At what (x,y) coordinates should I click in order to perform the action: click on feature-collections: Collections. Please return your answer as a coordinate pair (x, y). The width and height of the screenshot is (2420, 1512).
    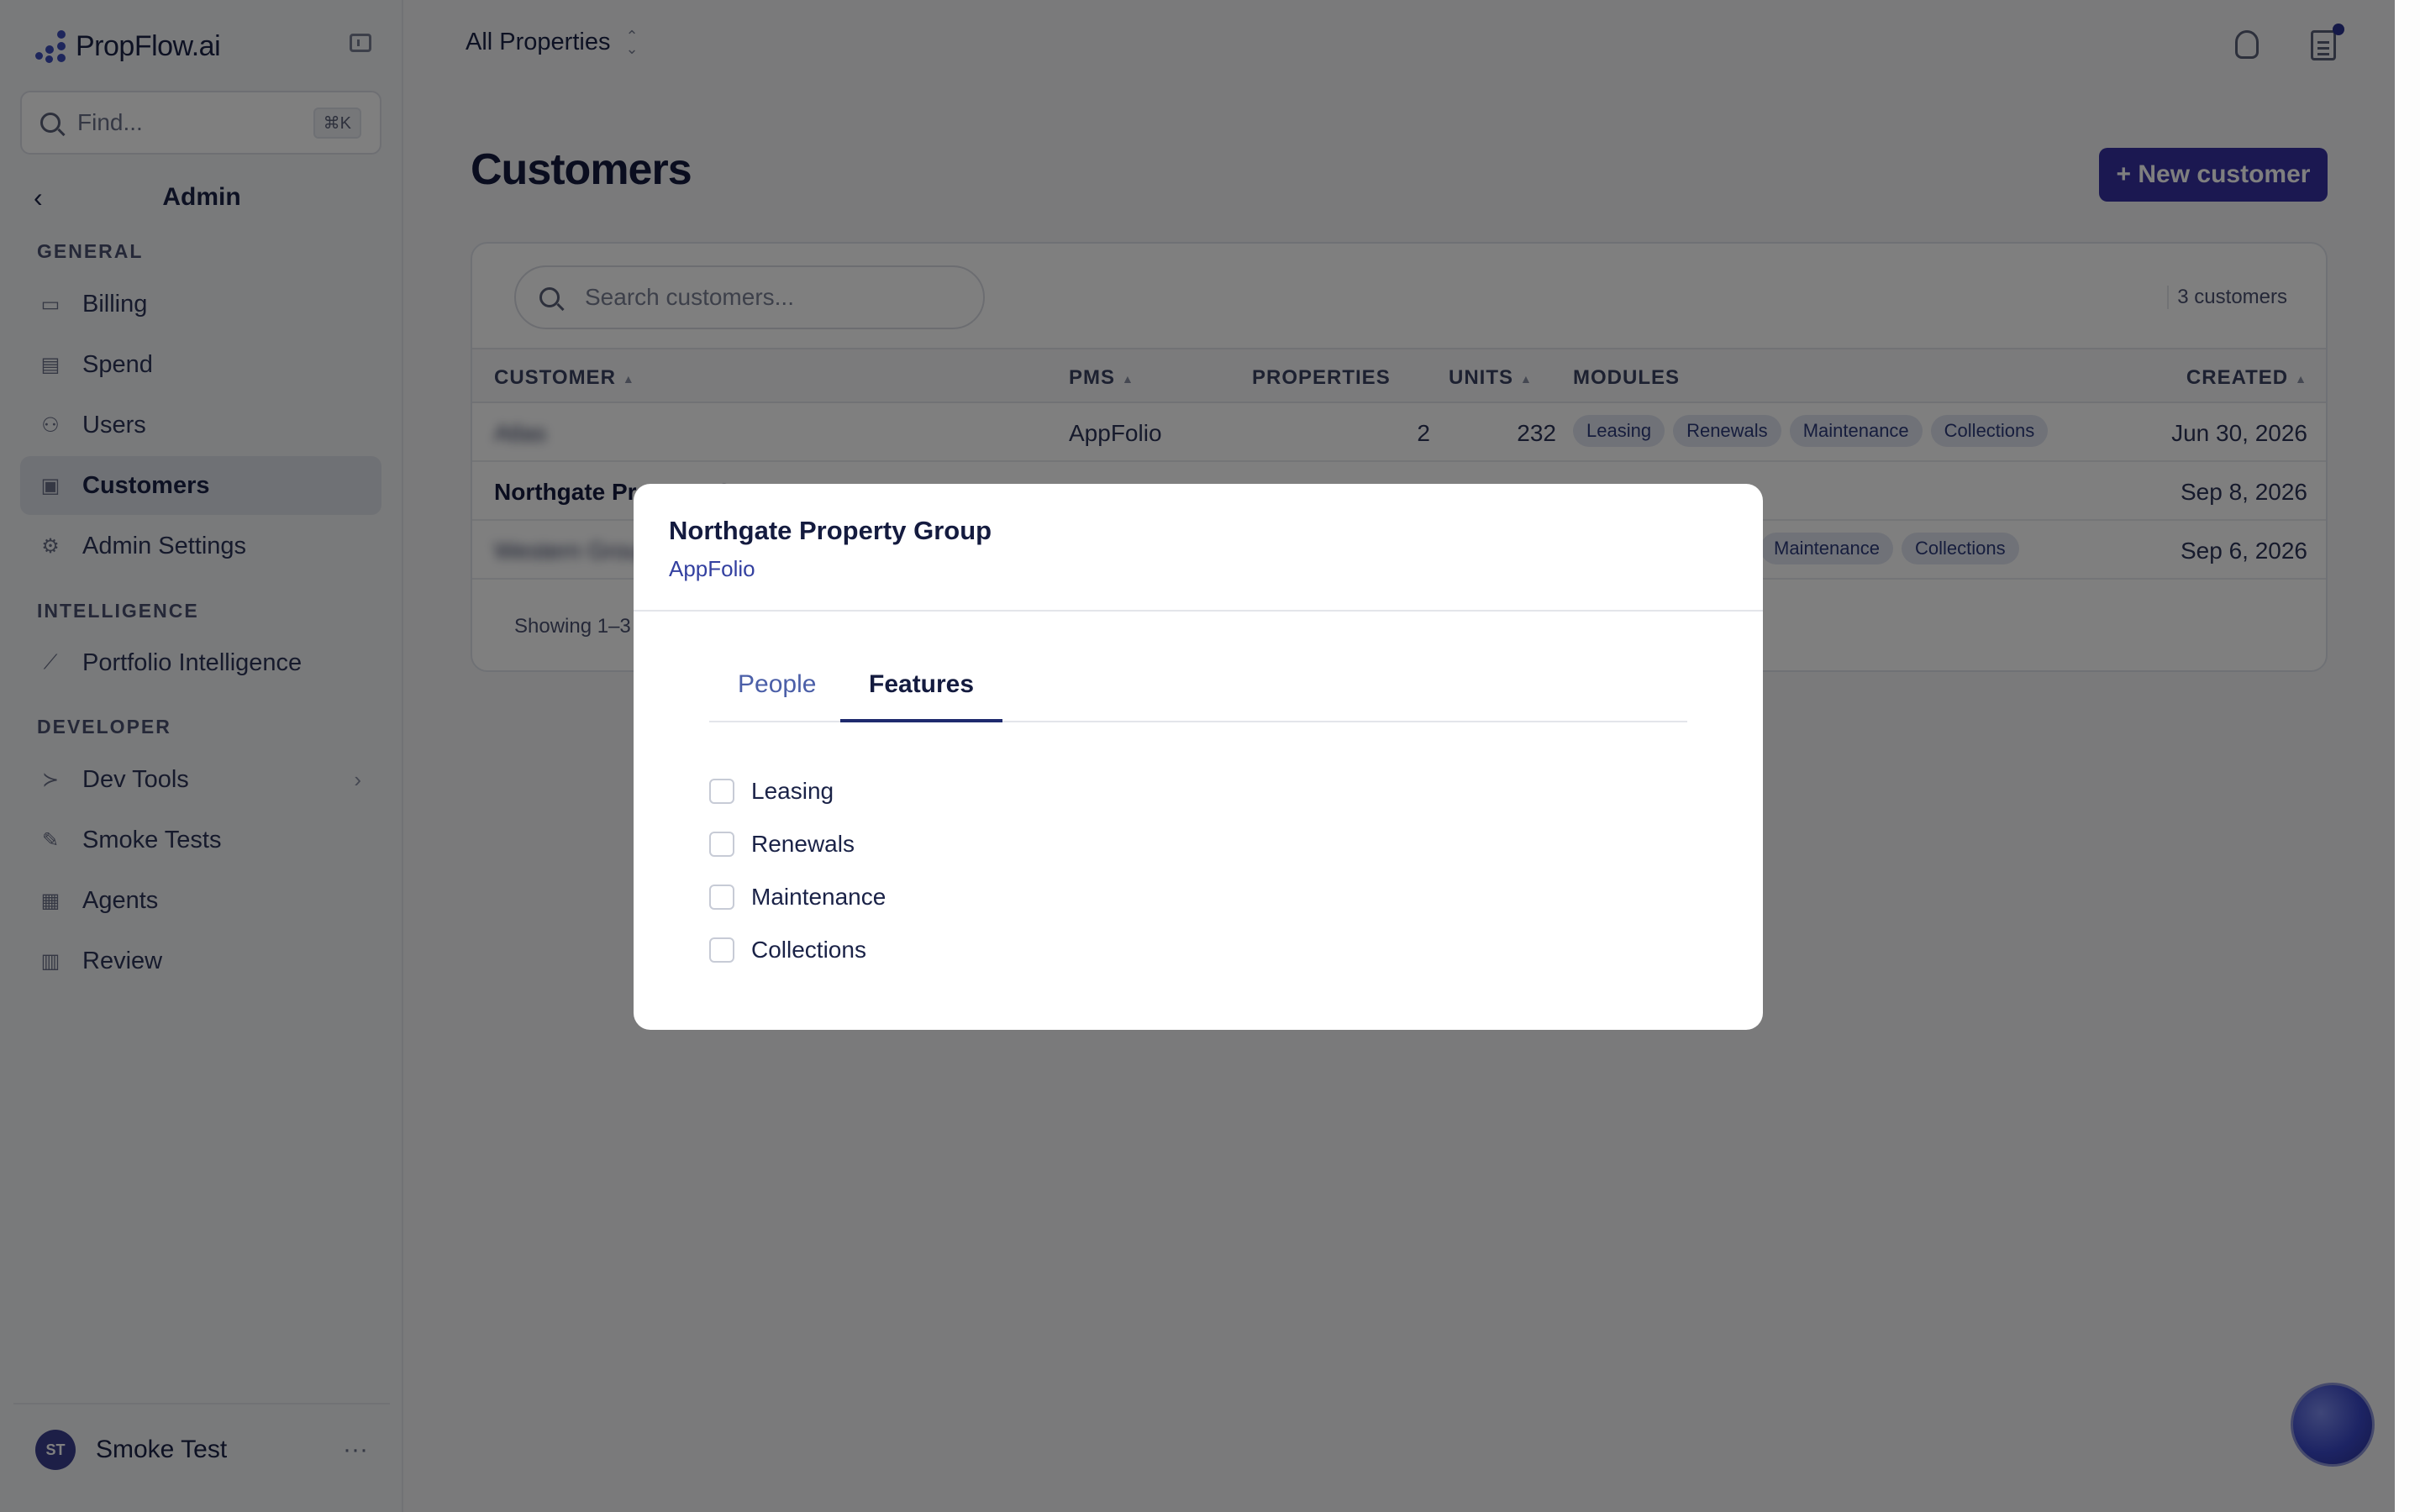
    Looking at the image, I should click on (787, 950).